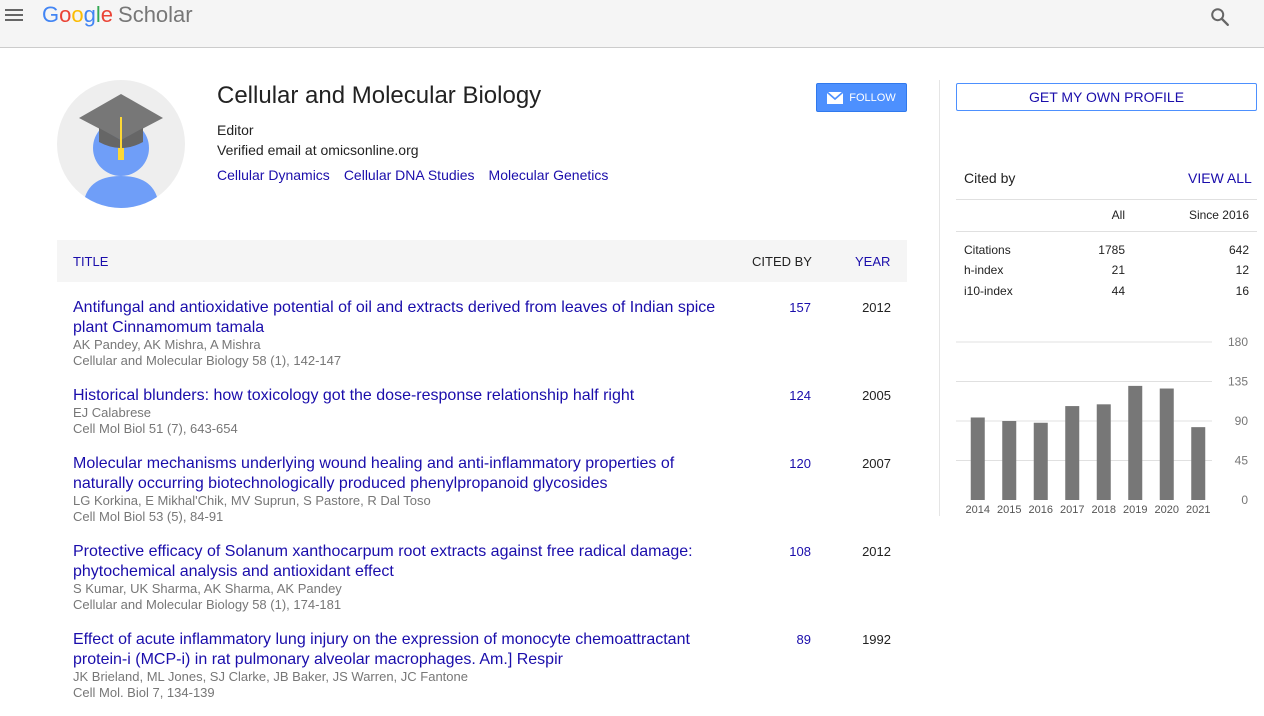 Image resolution: width=1264 pixels, height=716 pixels. What do you see at coordinates (800, 551) in the screenshot?
I see `cited-by-count: 108` at bounding box center [800, 551].